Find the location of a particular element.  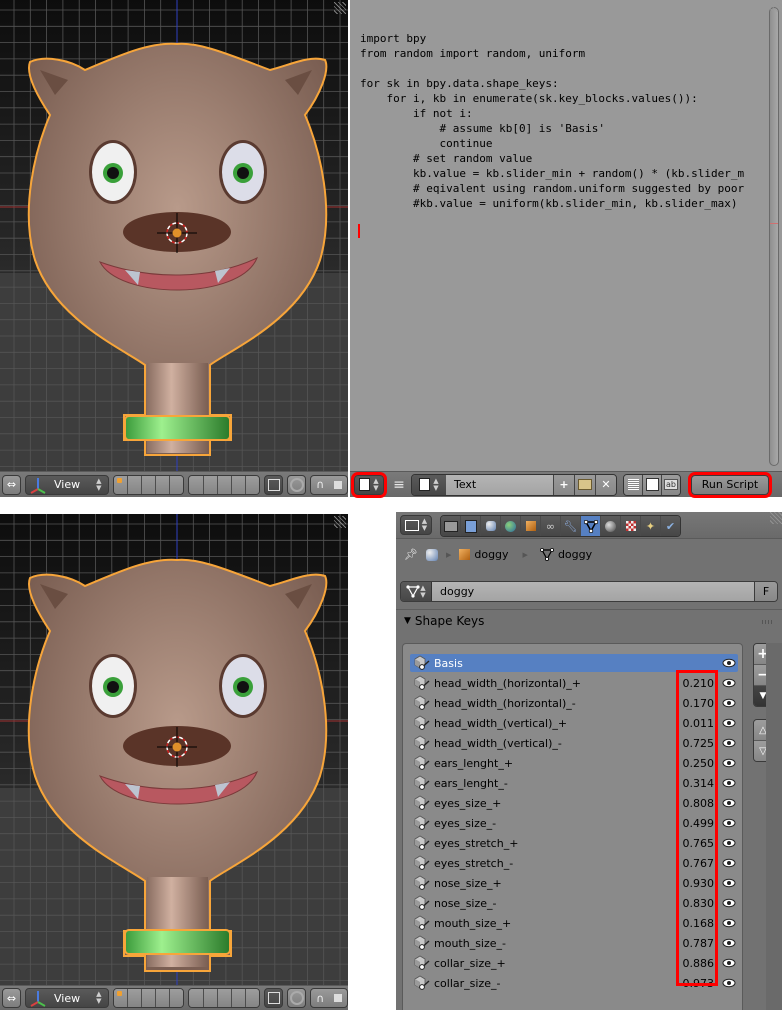

tab-render-layers is located at coordinates (471, 526).